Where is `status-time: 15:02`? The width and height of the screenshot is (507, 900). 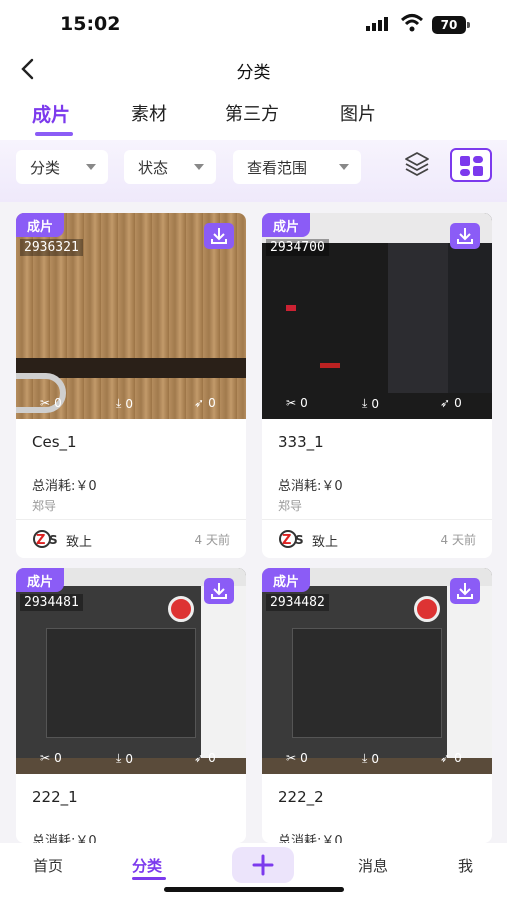
status-time: 15:02 is located at coordinates (90, 24).